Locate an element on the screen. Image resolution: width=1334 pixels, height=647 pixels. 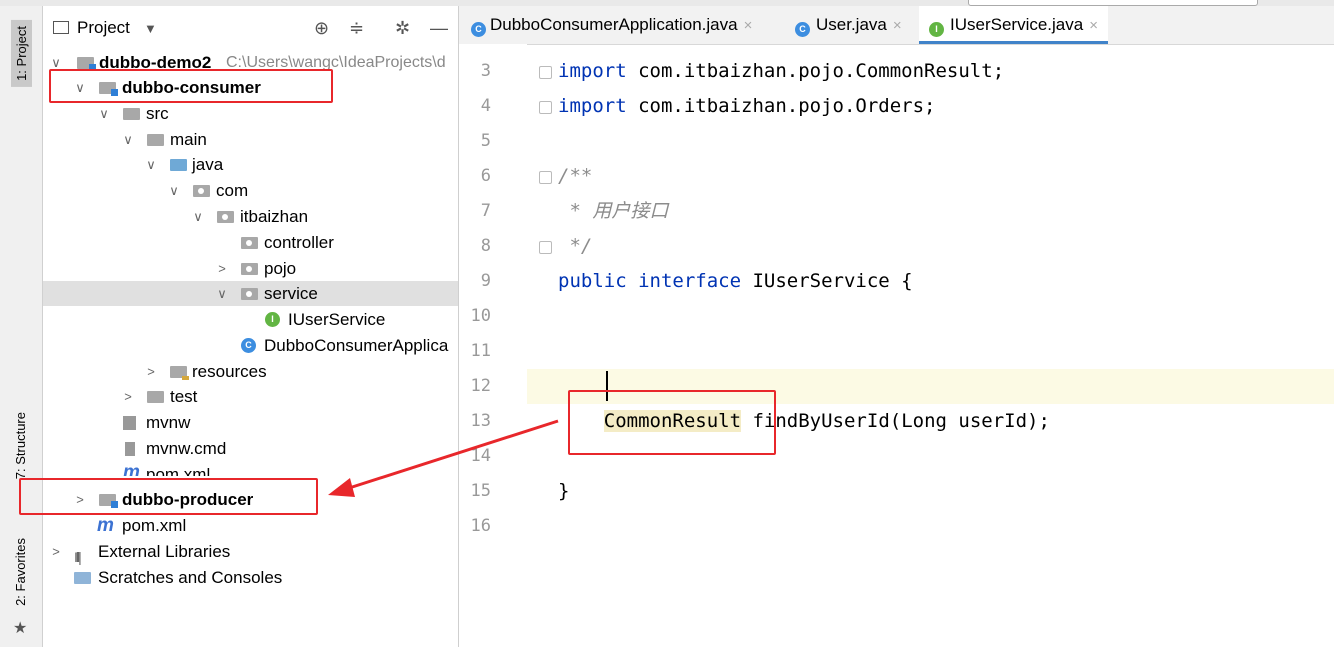
tab-user: C User.java × is located at coordinates (848, 25).